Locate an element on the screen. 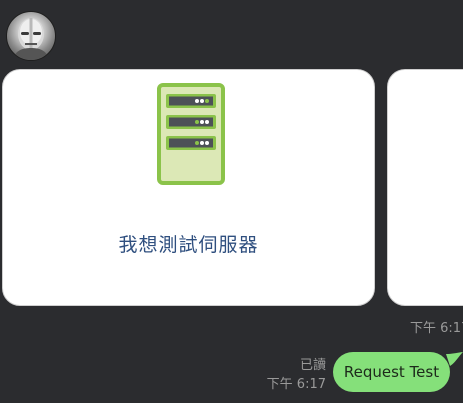  bot-avatar is located at coordinates (31, 36).